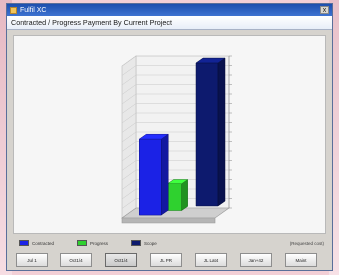 Image resolution: width=339 pixels, height=275 pixels. Describe the element at coordinates (150, 243) in the screenshot. I see `legend-label-scope: Scope` at that location.